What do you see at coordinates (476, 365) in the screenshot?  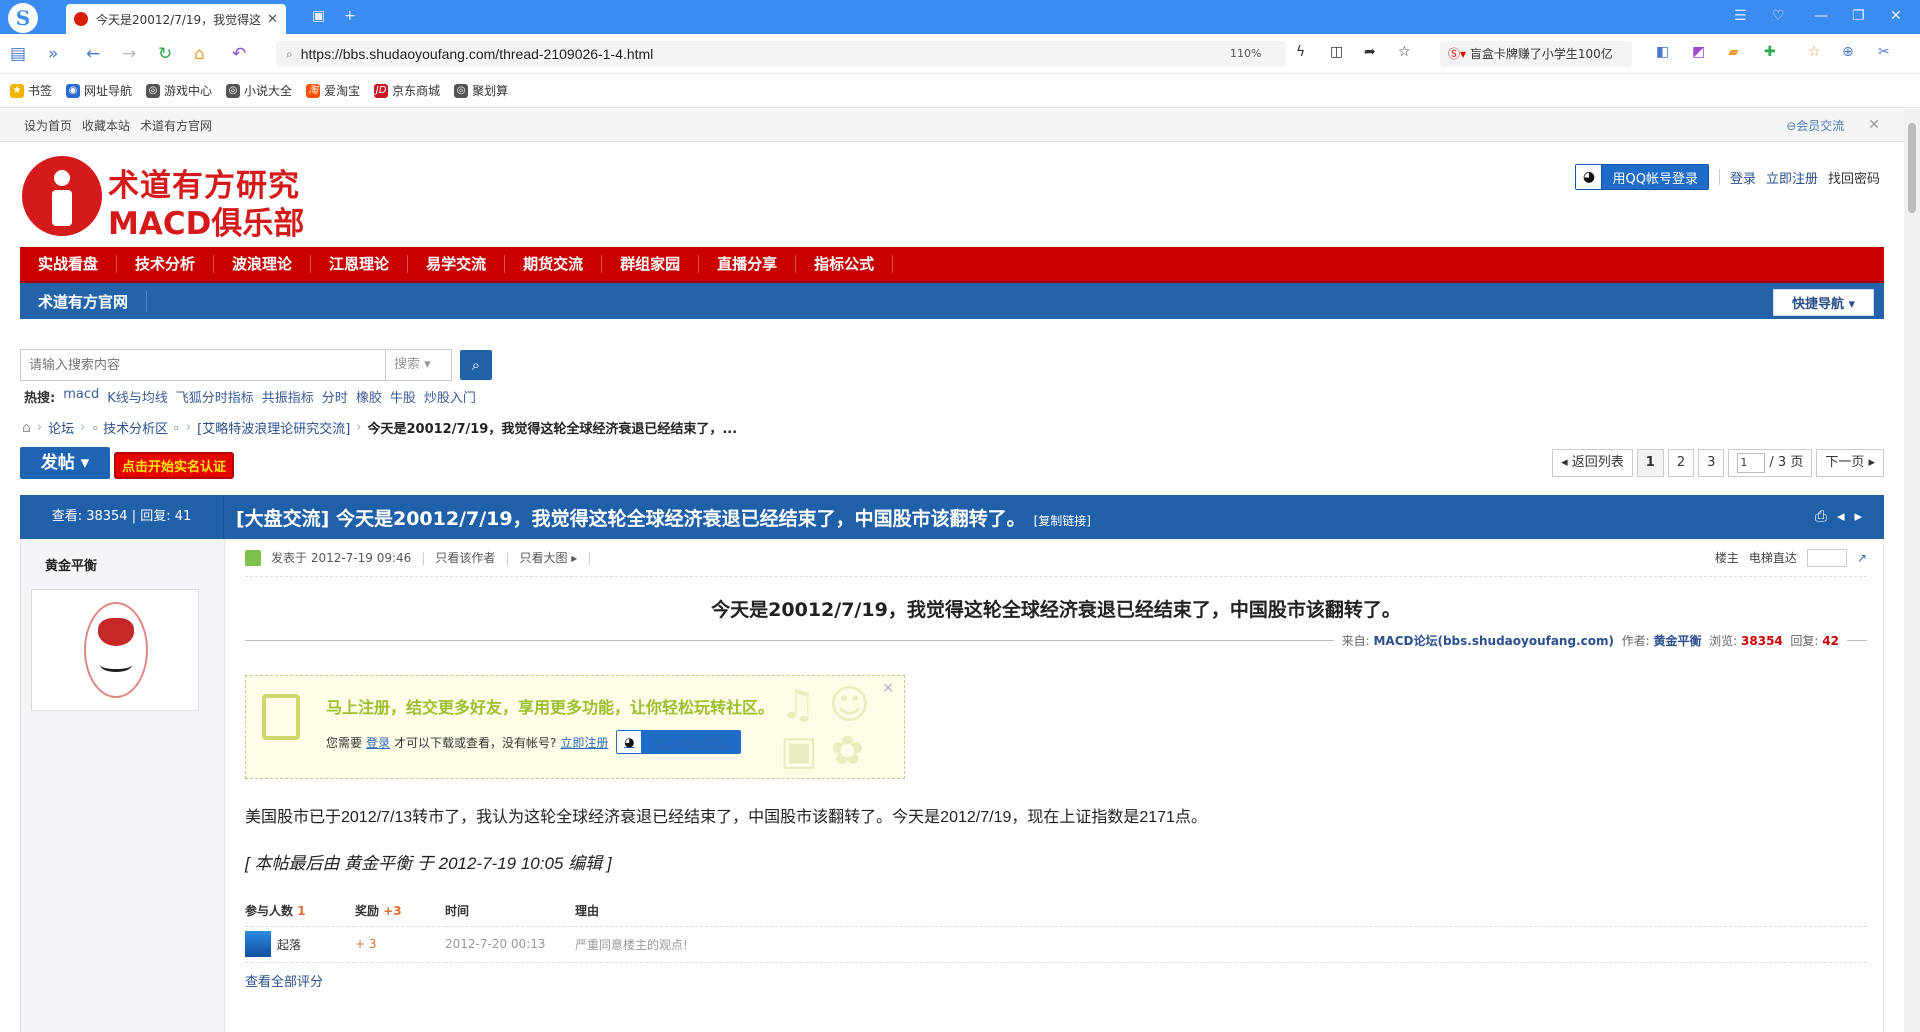 I see `search-button: ⌕` at bounding box center [476, 365].